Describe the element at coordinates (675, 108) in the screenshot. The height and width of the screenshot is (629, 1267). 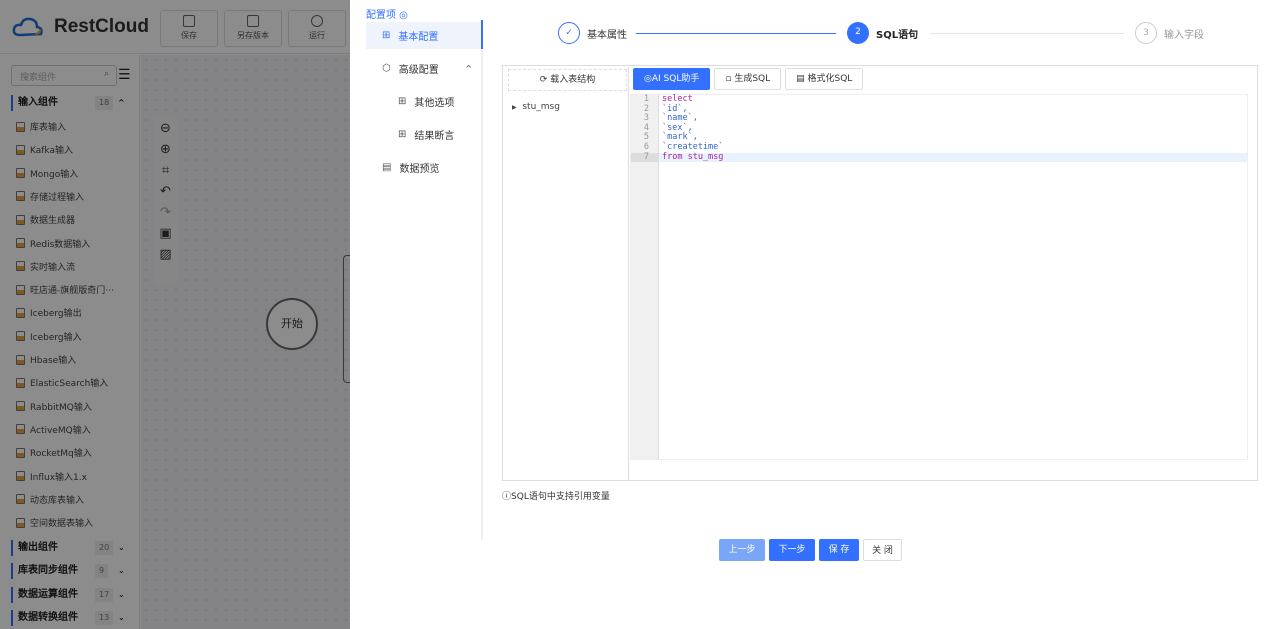
I see `code-line: `id`,` at that location.